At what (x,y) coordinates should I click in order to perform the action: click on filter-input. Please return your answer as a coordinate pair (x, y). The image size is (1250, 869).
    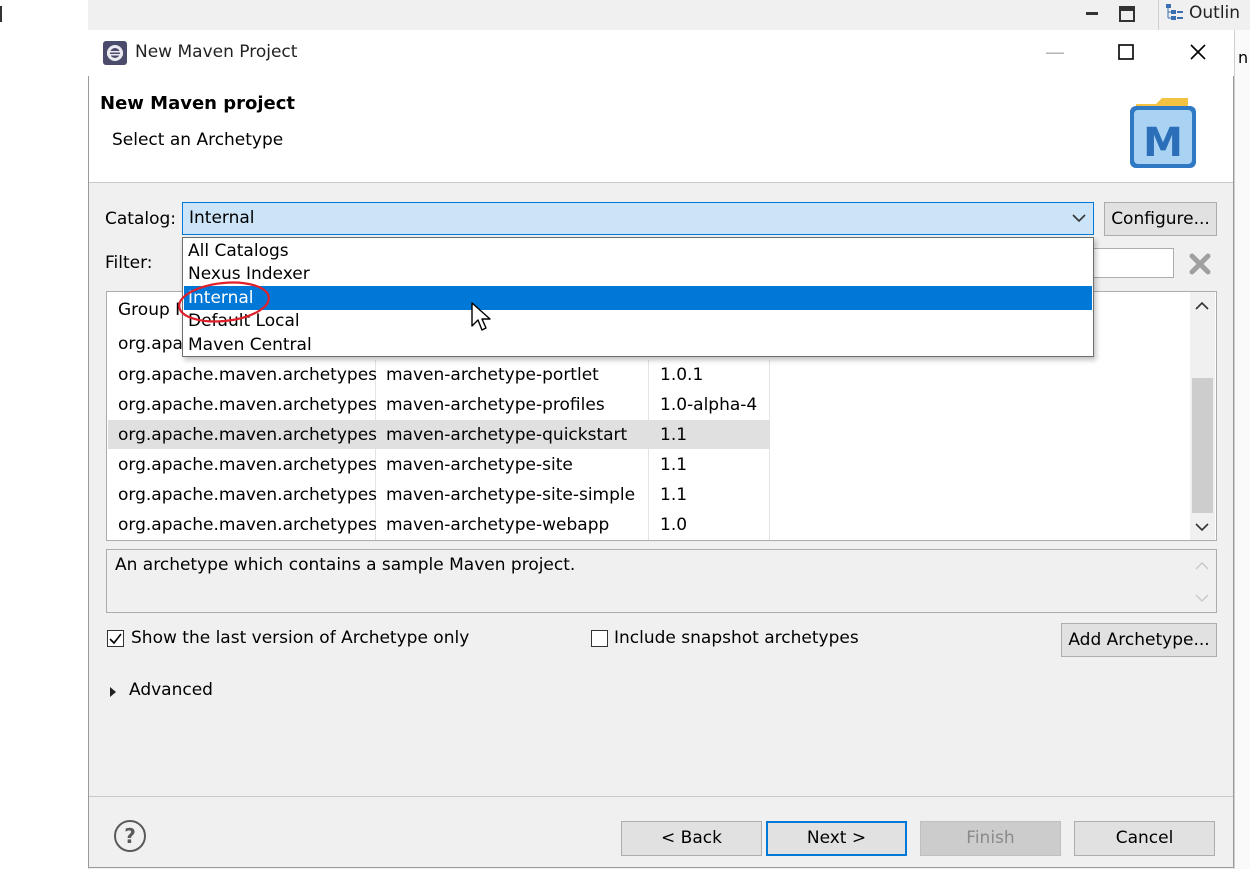
    Looking at the image, I should click on (1134, 263).